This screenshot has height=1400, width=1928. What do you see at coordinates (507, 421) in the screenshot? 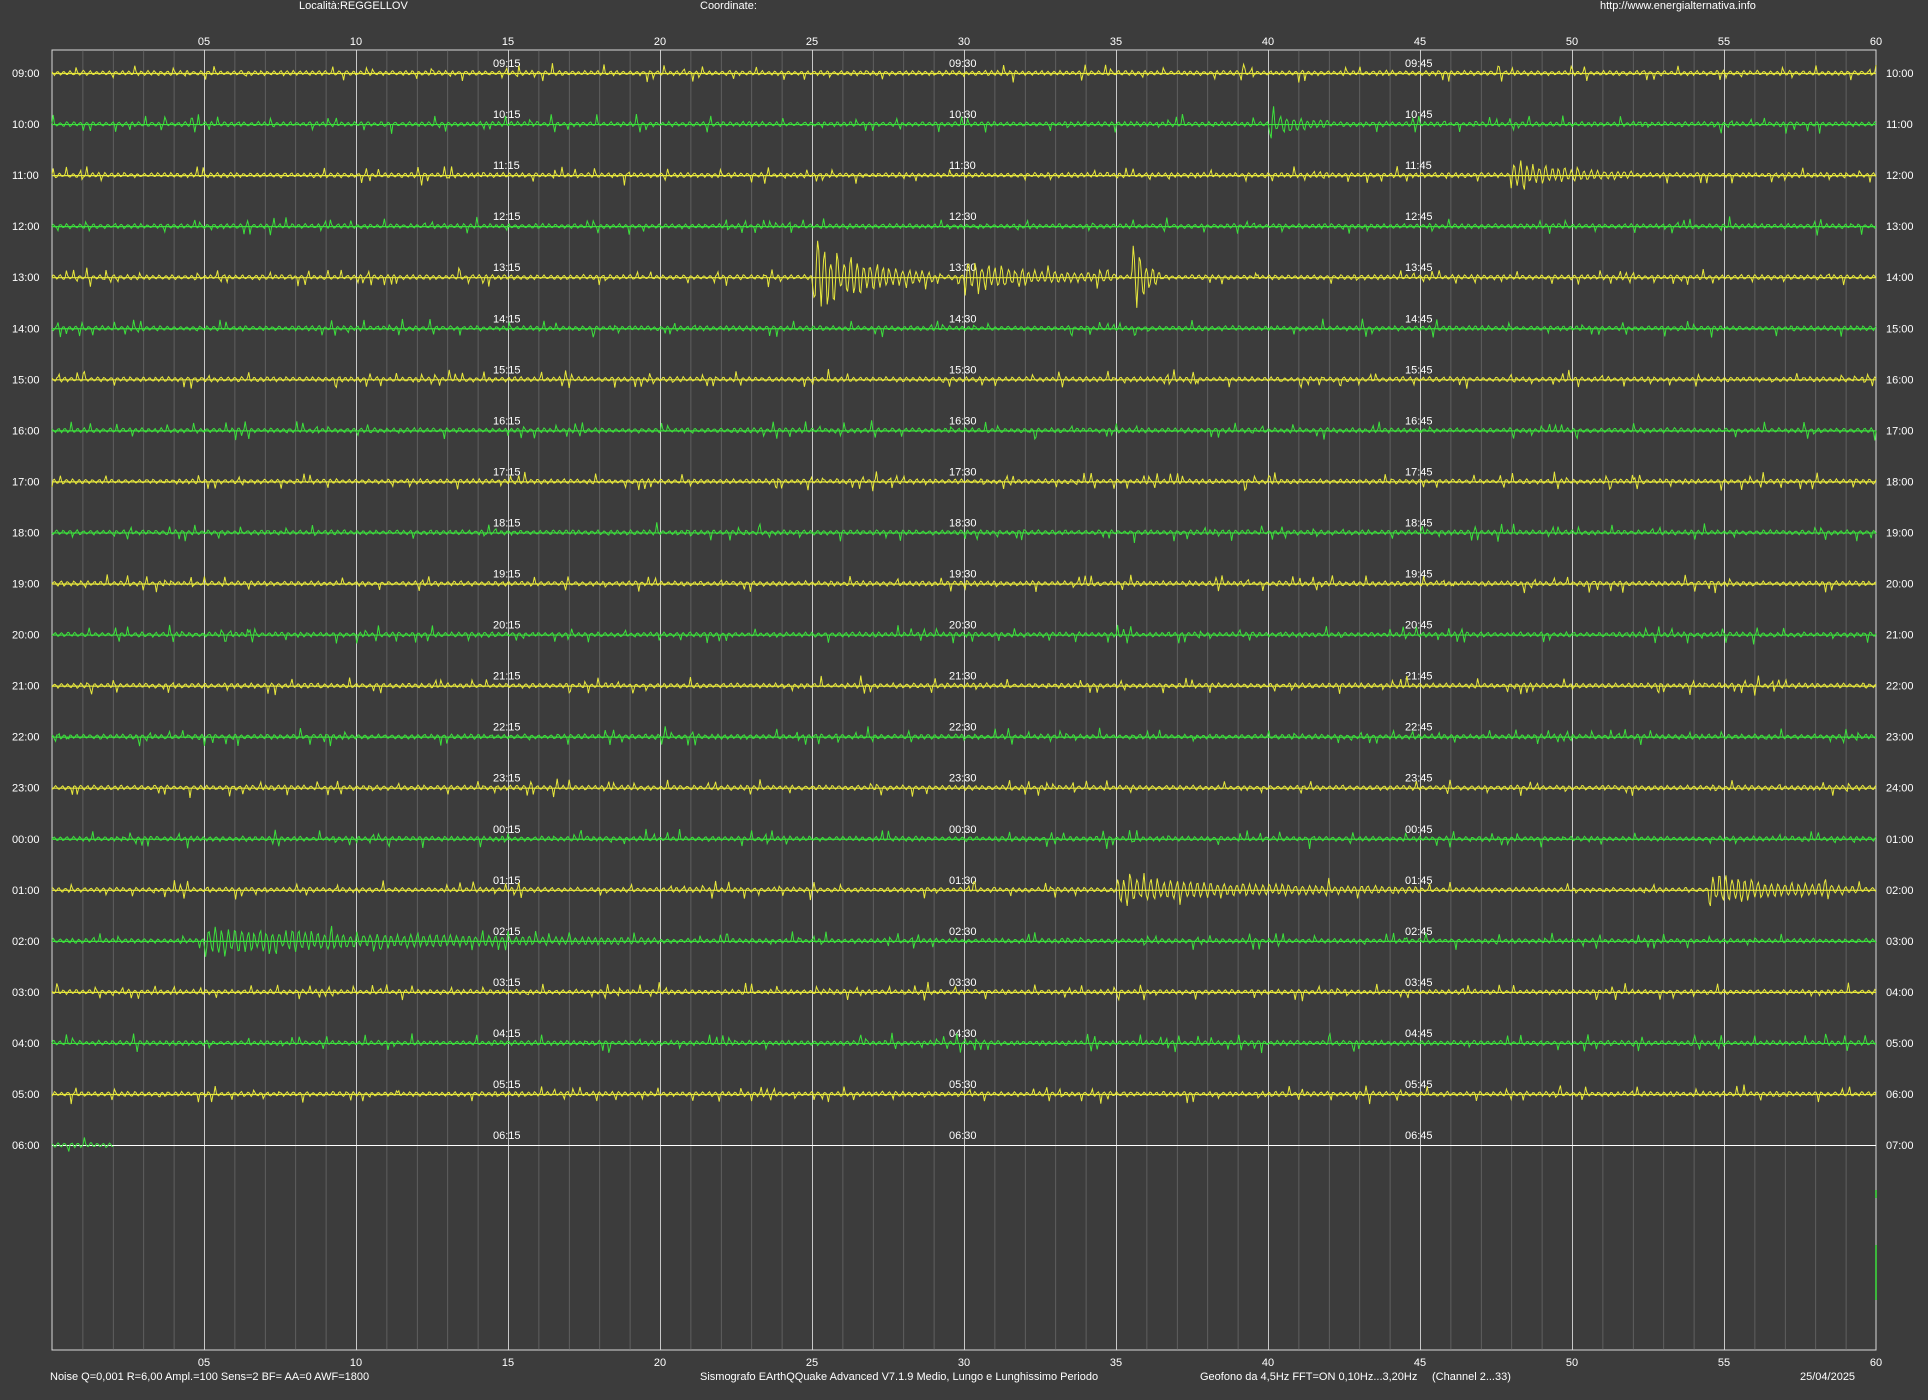
I see `quarter-time-label: 16:15` at bounding box center [507, 421].